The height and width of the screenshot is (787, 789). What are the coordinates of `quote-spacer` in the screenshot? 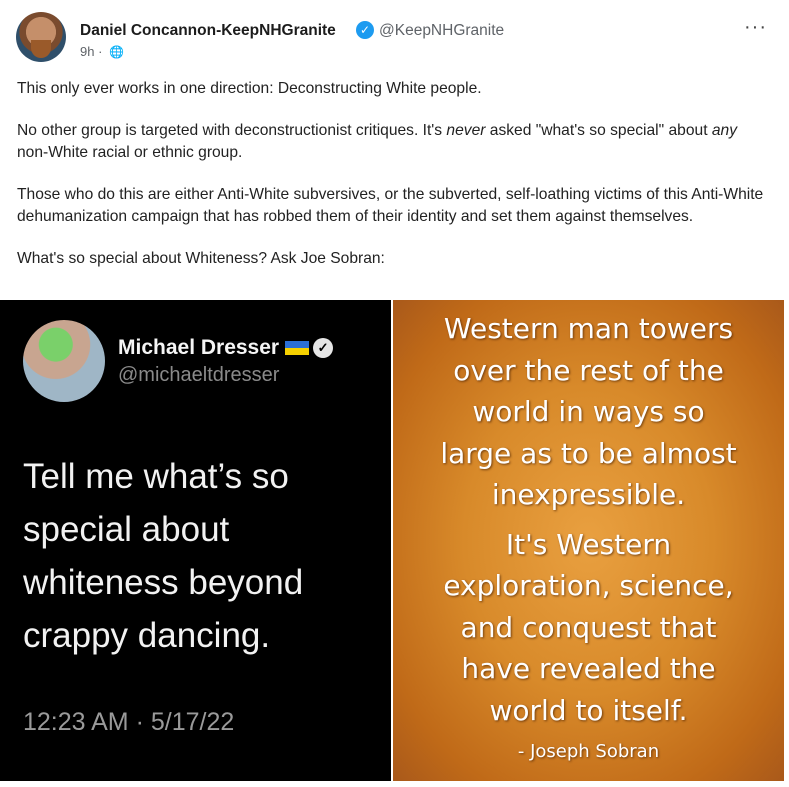 It's located at (588, 520).